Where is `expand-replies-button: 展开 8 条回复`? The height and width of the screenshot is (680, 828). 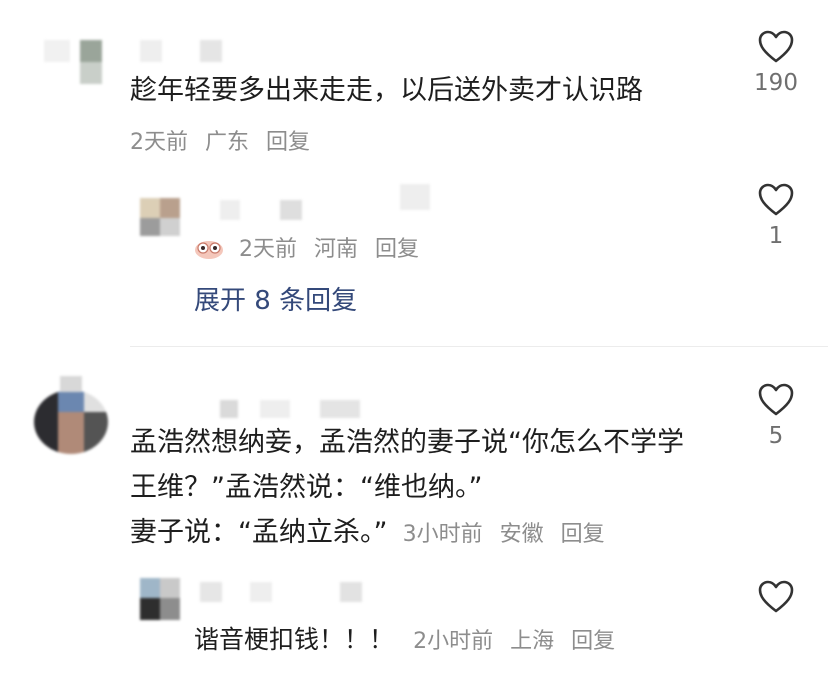 expand-replies-button: 展开 8 条回复 is located at coordinates (275, 298).